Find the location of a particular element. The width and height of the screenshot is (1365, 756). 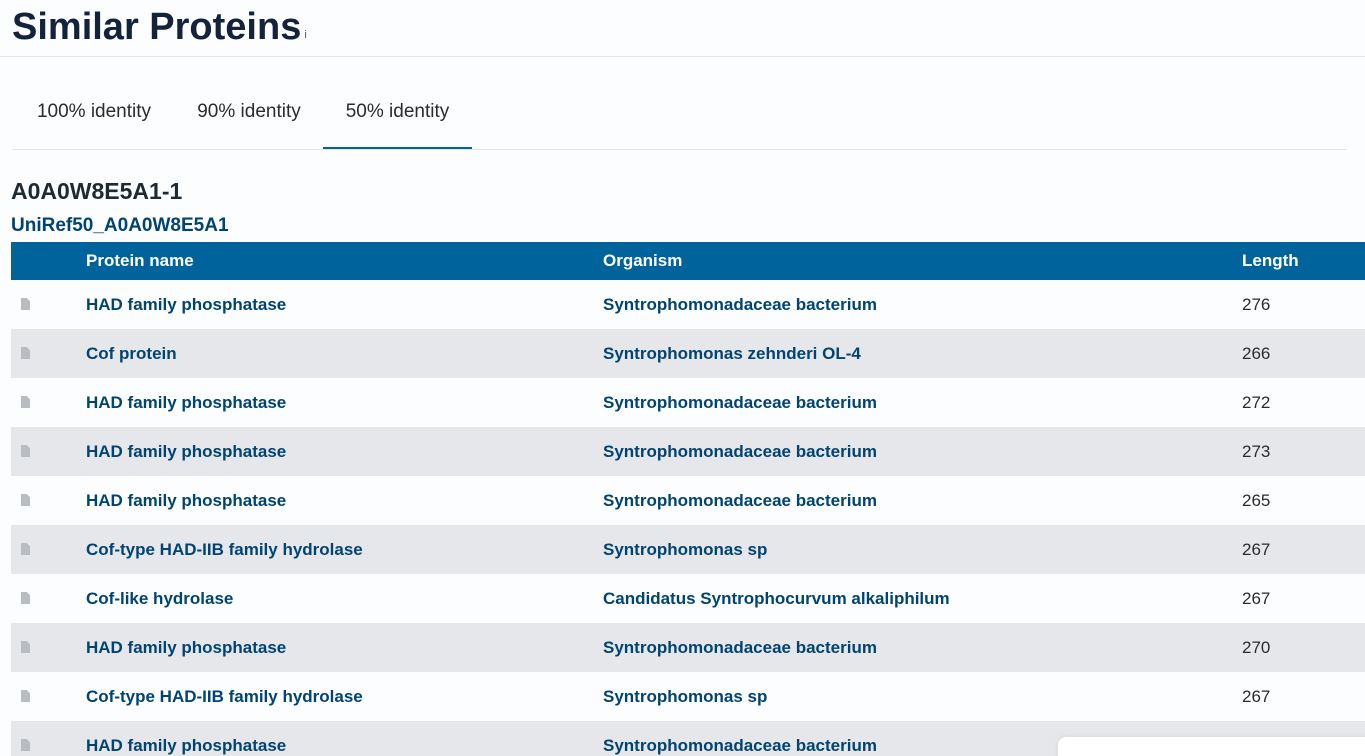

tab-50-identity: 50% identity is located at coordinates (397, 112).